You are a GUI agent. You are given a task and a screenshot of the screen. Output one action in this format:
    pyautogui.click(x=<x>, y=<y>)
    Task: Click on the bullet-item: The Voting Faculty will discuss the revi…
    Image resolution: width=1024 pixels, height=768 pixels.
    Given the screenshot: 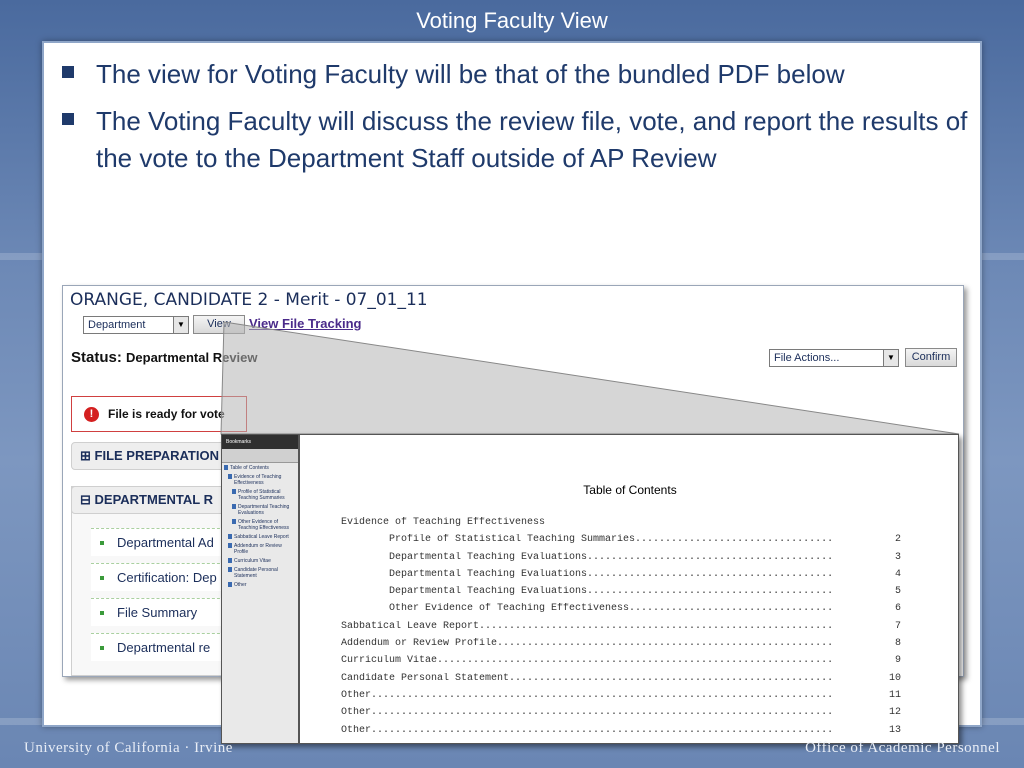 What is the action you would take?
    pyautogui.click(x=517, y=140)
    